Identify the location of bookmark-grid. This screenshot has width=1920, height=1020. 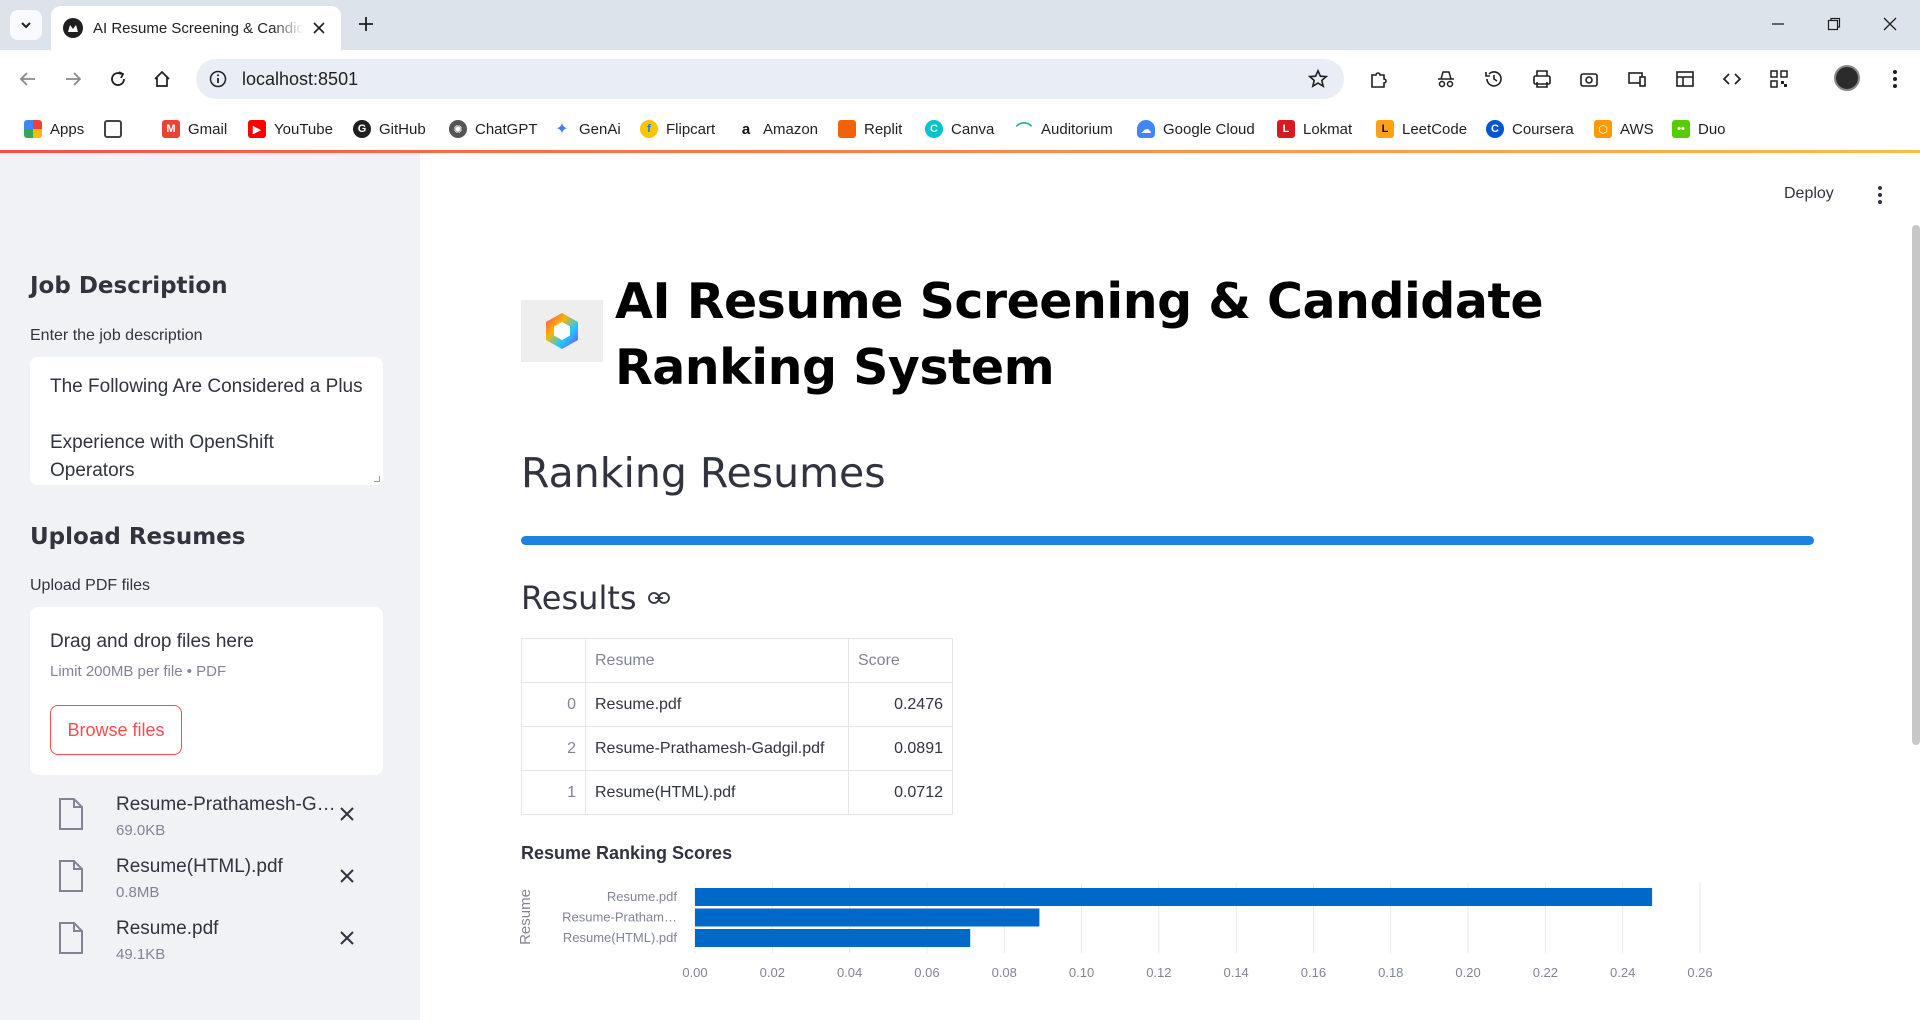
(117, 129).